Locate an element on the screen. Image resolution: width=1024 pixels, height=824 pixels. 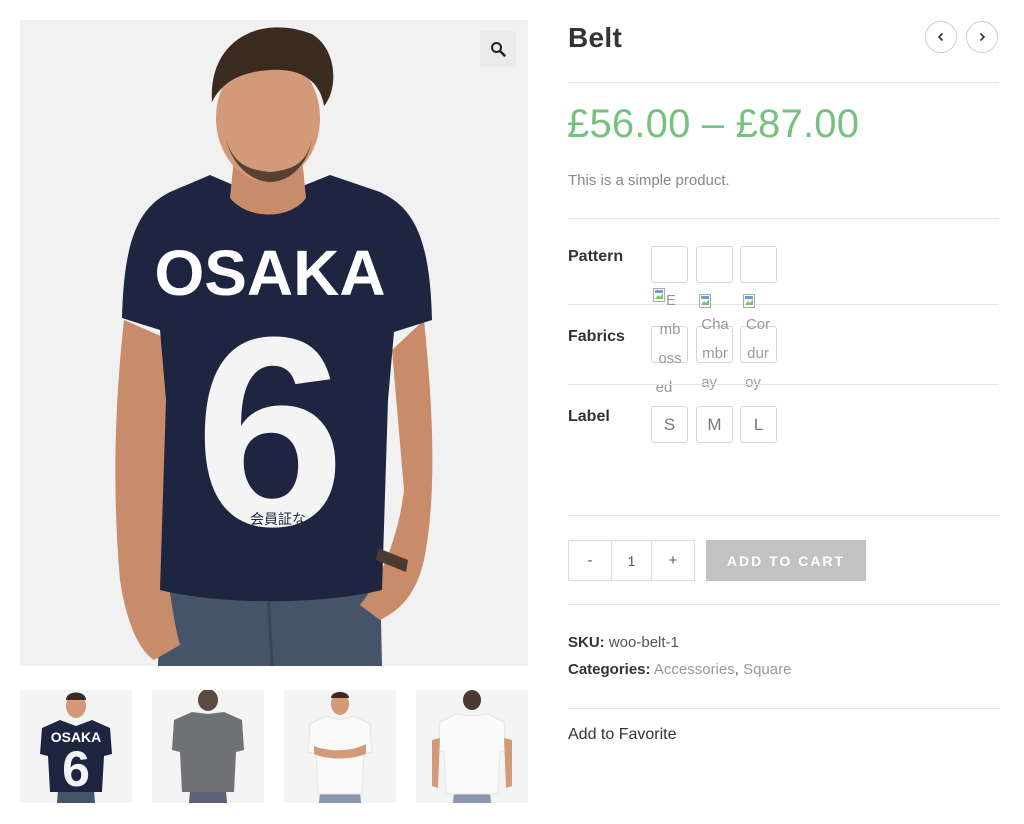
search-icon is located at coordinates (498, 49).